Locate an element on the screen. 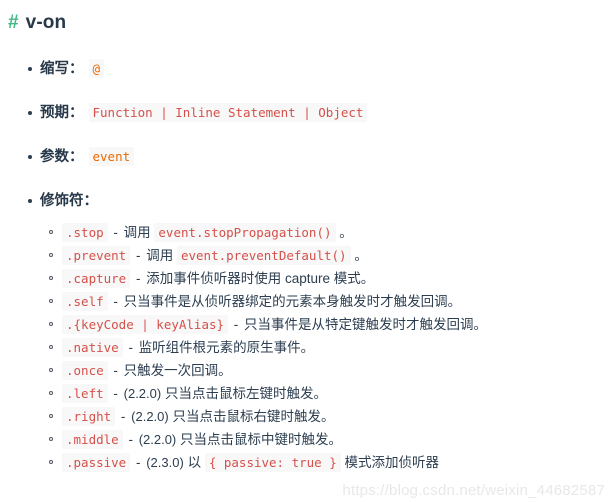 This screenshot has height=502, width=609. modifier-description: 模式添加侦听器 is located at coordinates (392, 462).